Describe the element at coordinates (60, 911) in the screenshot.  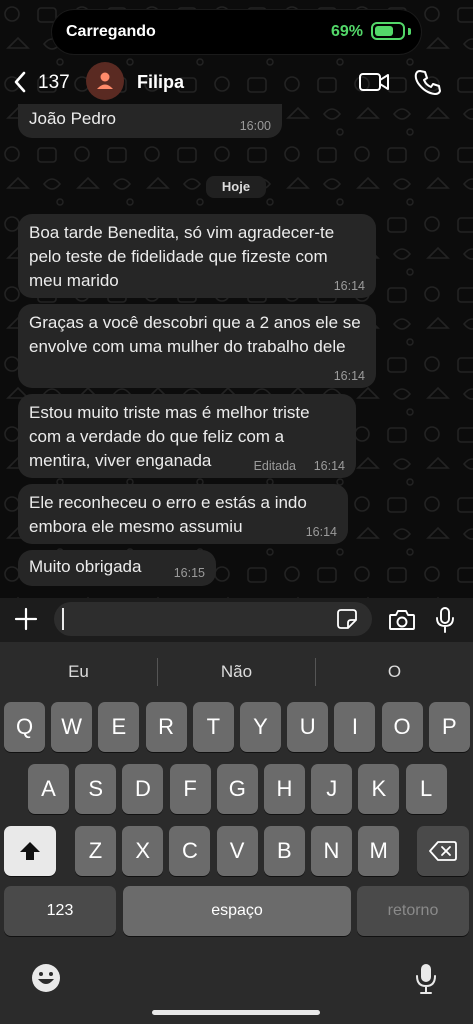
I see `numbers-key: 123` at that location.